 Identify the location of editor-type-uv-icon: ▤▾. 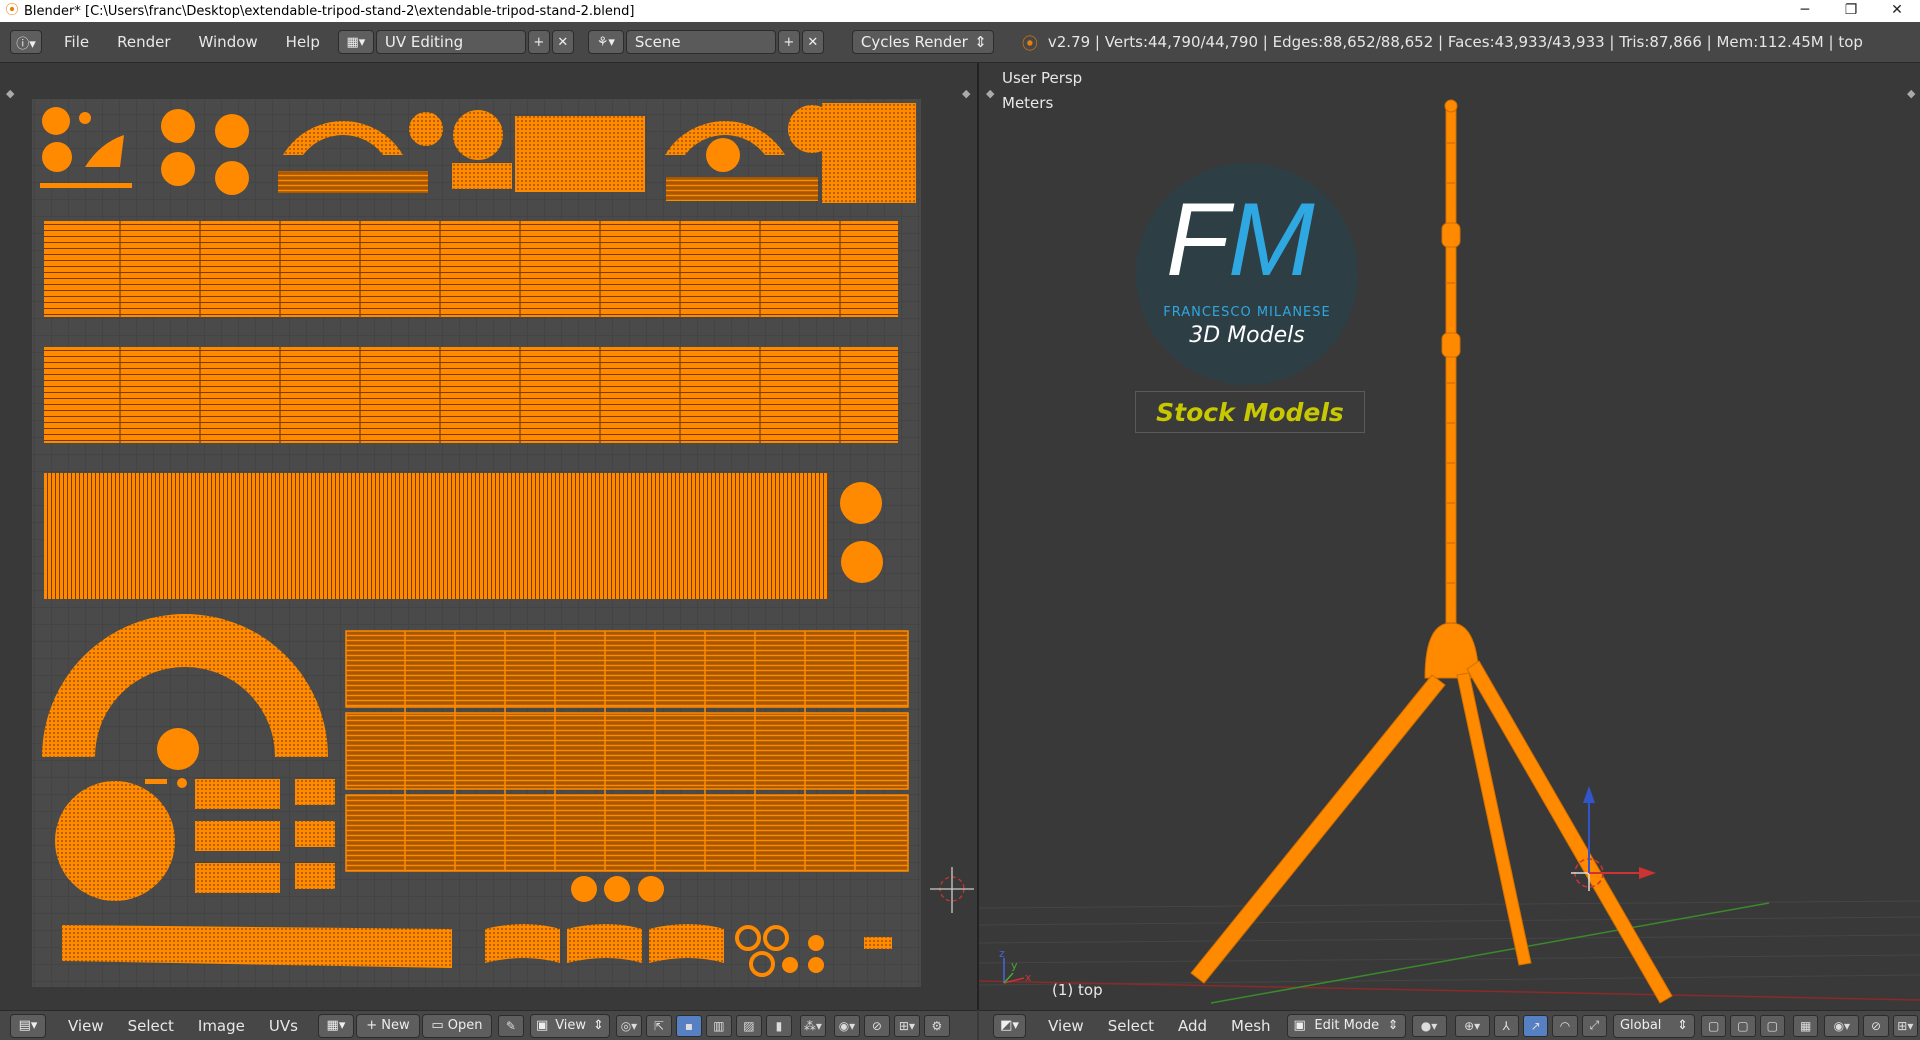
(28, 1025).